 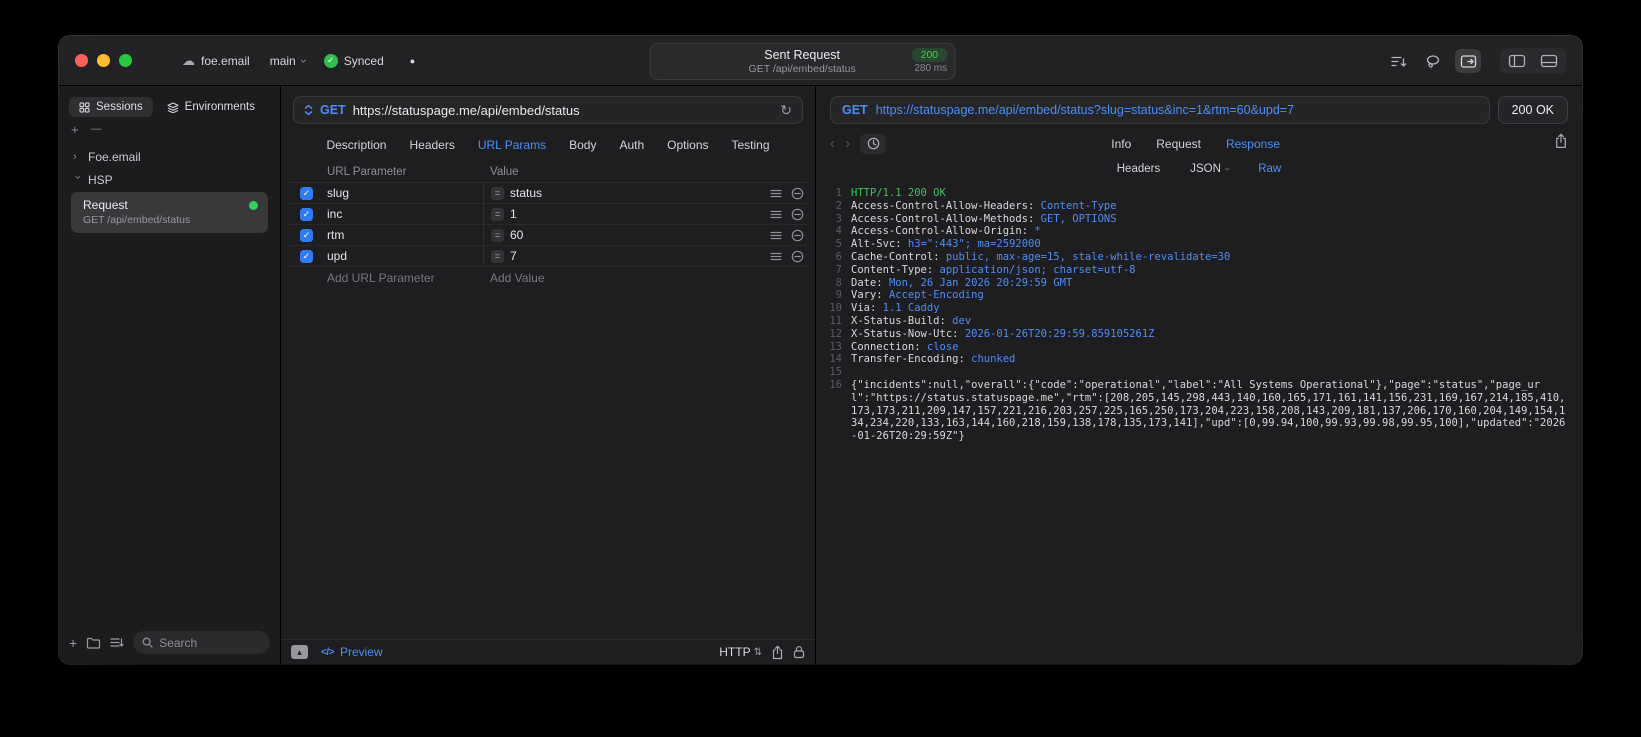 I want to click on tree-group-hsp: › HSP, so click(x=169, y=179).